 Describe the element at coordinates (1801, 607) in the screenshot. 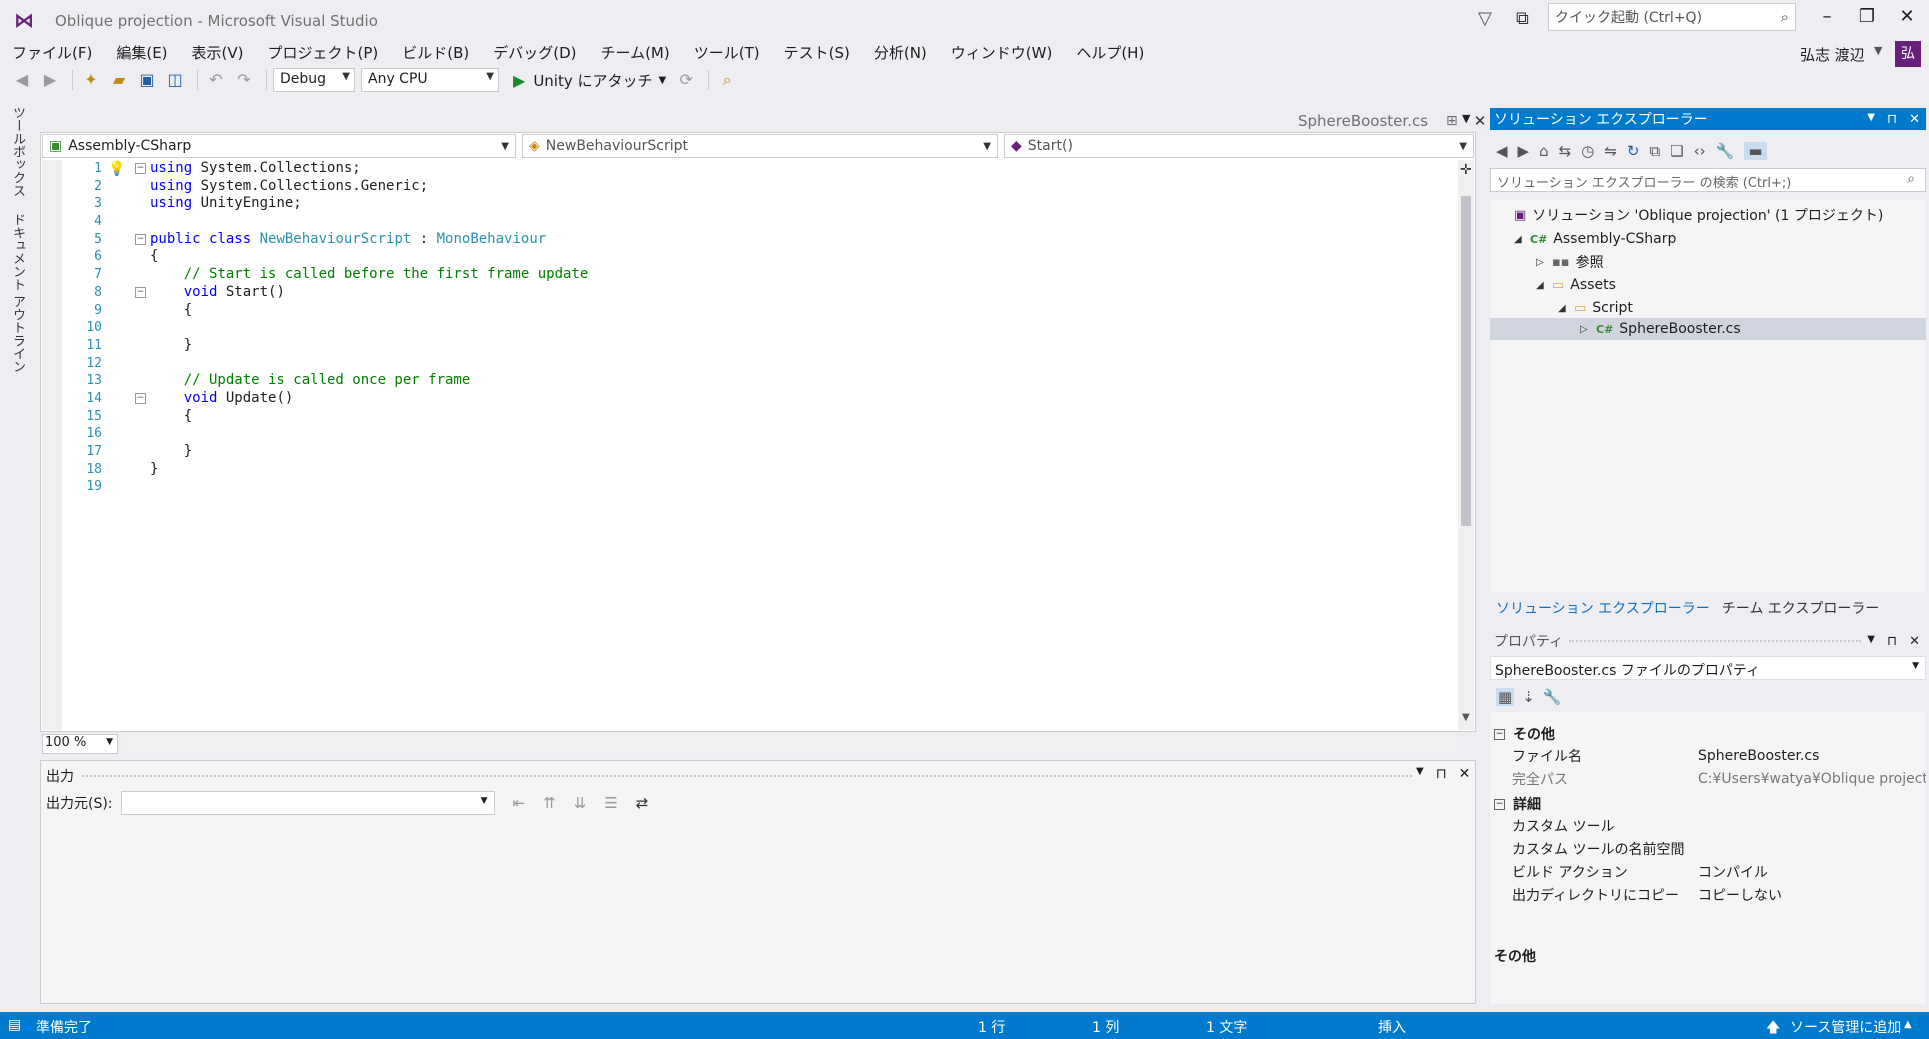

I see `tab-team-explorer: チーム エクスプローラー` at that location.